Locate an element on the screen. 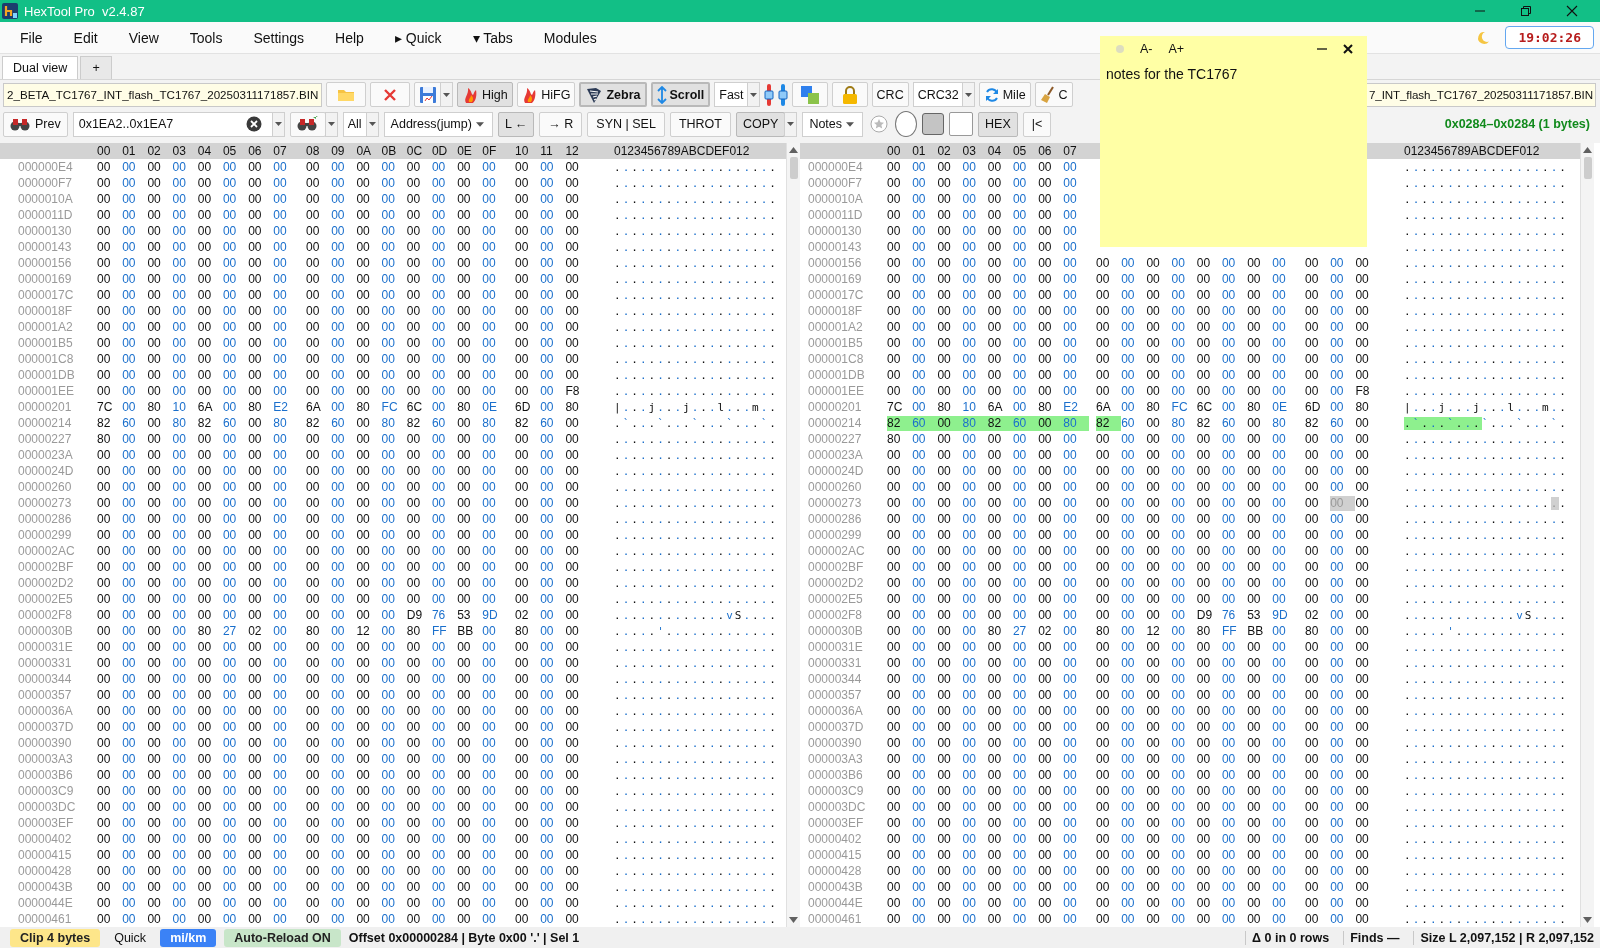 The image size is (1600, 948). close-icon is located at coordinates (1572, 11).